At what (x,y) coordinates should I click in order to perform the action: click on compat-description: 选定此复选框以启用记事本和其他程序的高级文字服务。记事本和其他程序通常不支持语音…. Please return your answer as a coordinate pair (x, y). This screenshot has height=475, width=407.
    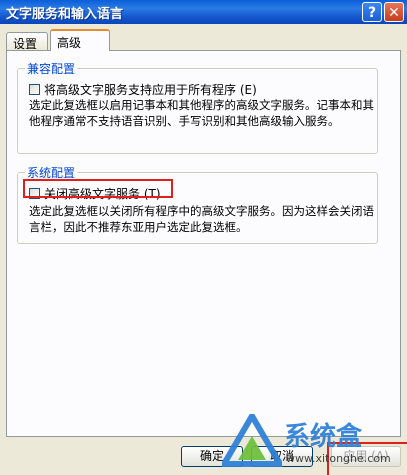
    Looking at the image, I should click on (201, 113).